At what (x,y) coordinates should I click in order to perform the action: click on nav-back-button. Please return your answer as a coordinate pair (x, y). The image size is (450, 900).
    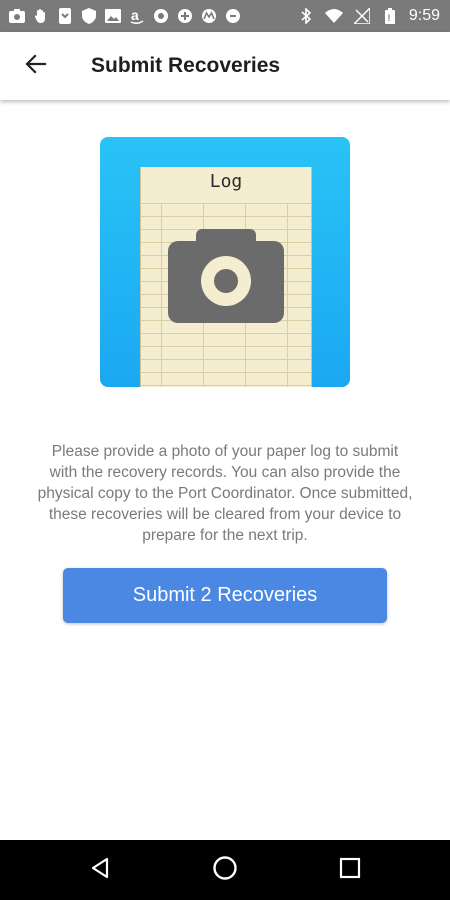
    Looking at the image, I should click on (100, 870).